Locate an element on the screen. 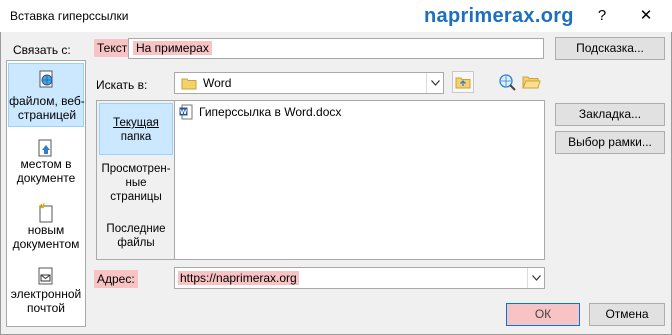 The image size is (672, 335). link-to-new-label-1: новым is located at coordinates (46, 230).